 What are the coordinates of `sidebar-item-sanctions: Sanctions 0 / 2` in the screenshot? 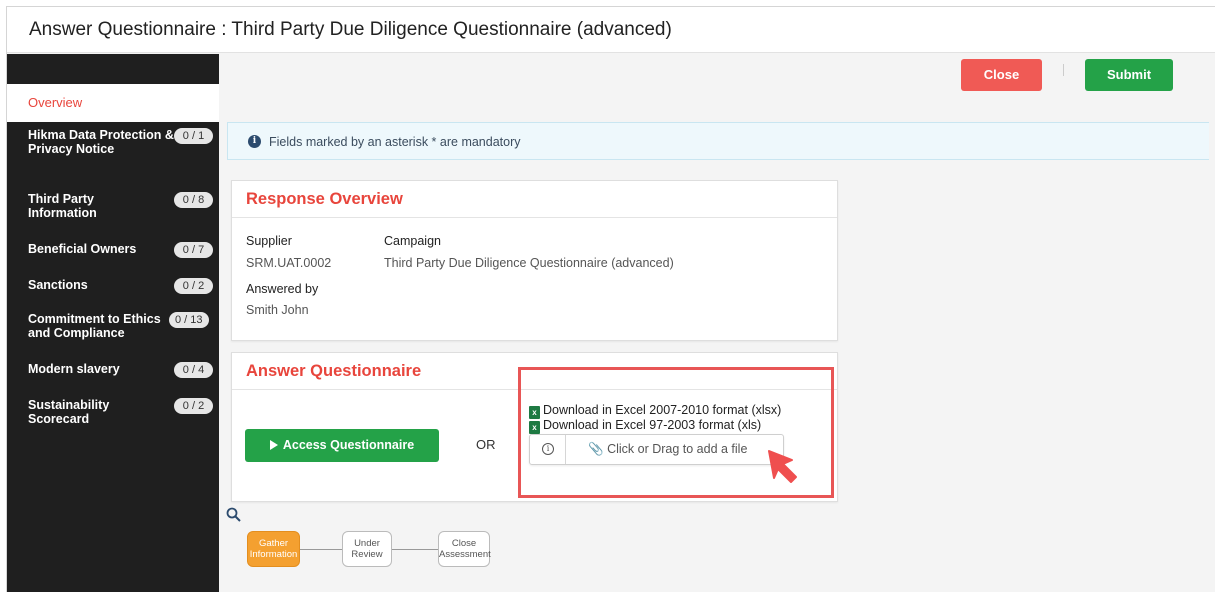 It's located at (113, 288).